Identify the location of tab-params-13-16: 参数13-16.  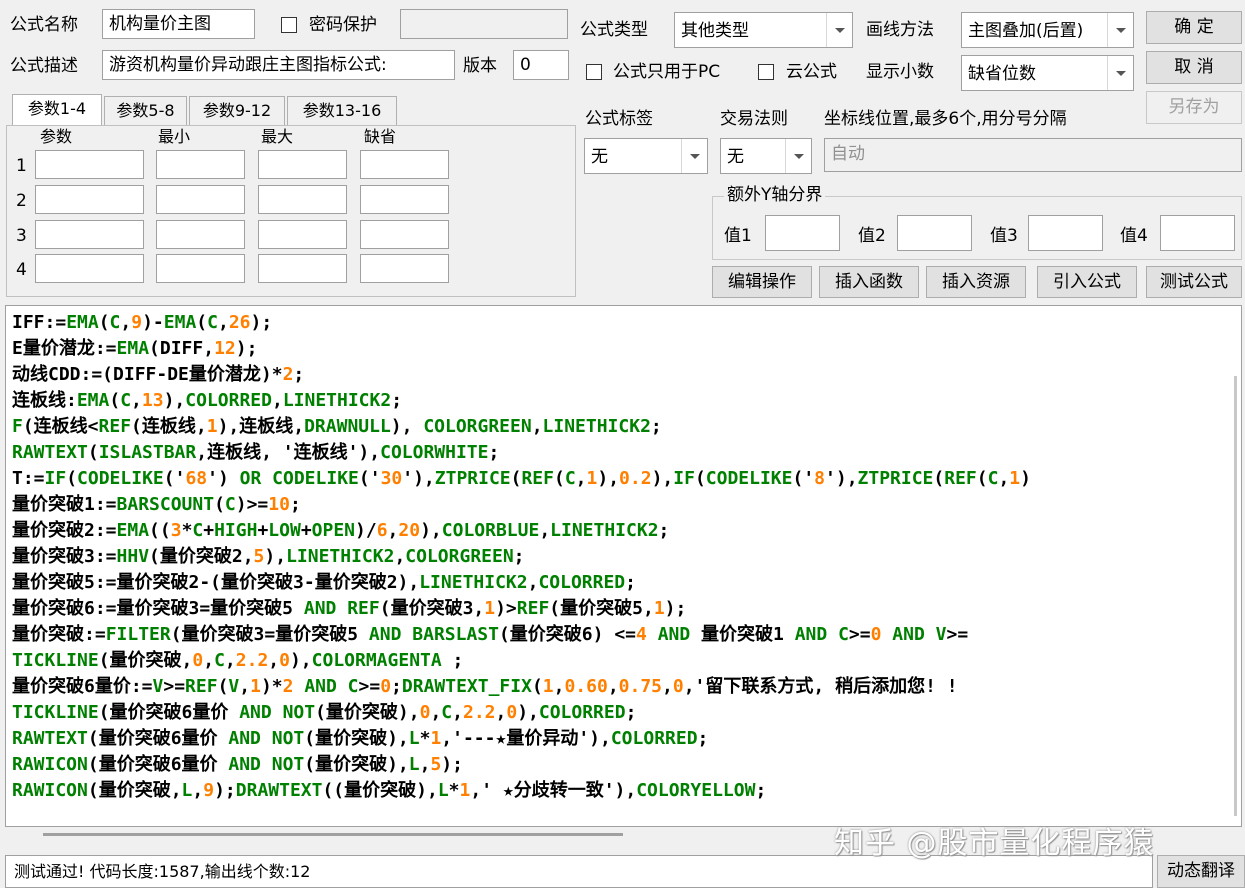
(342, 111).